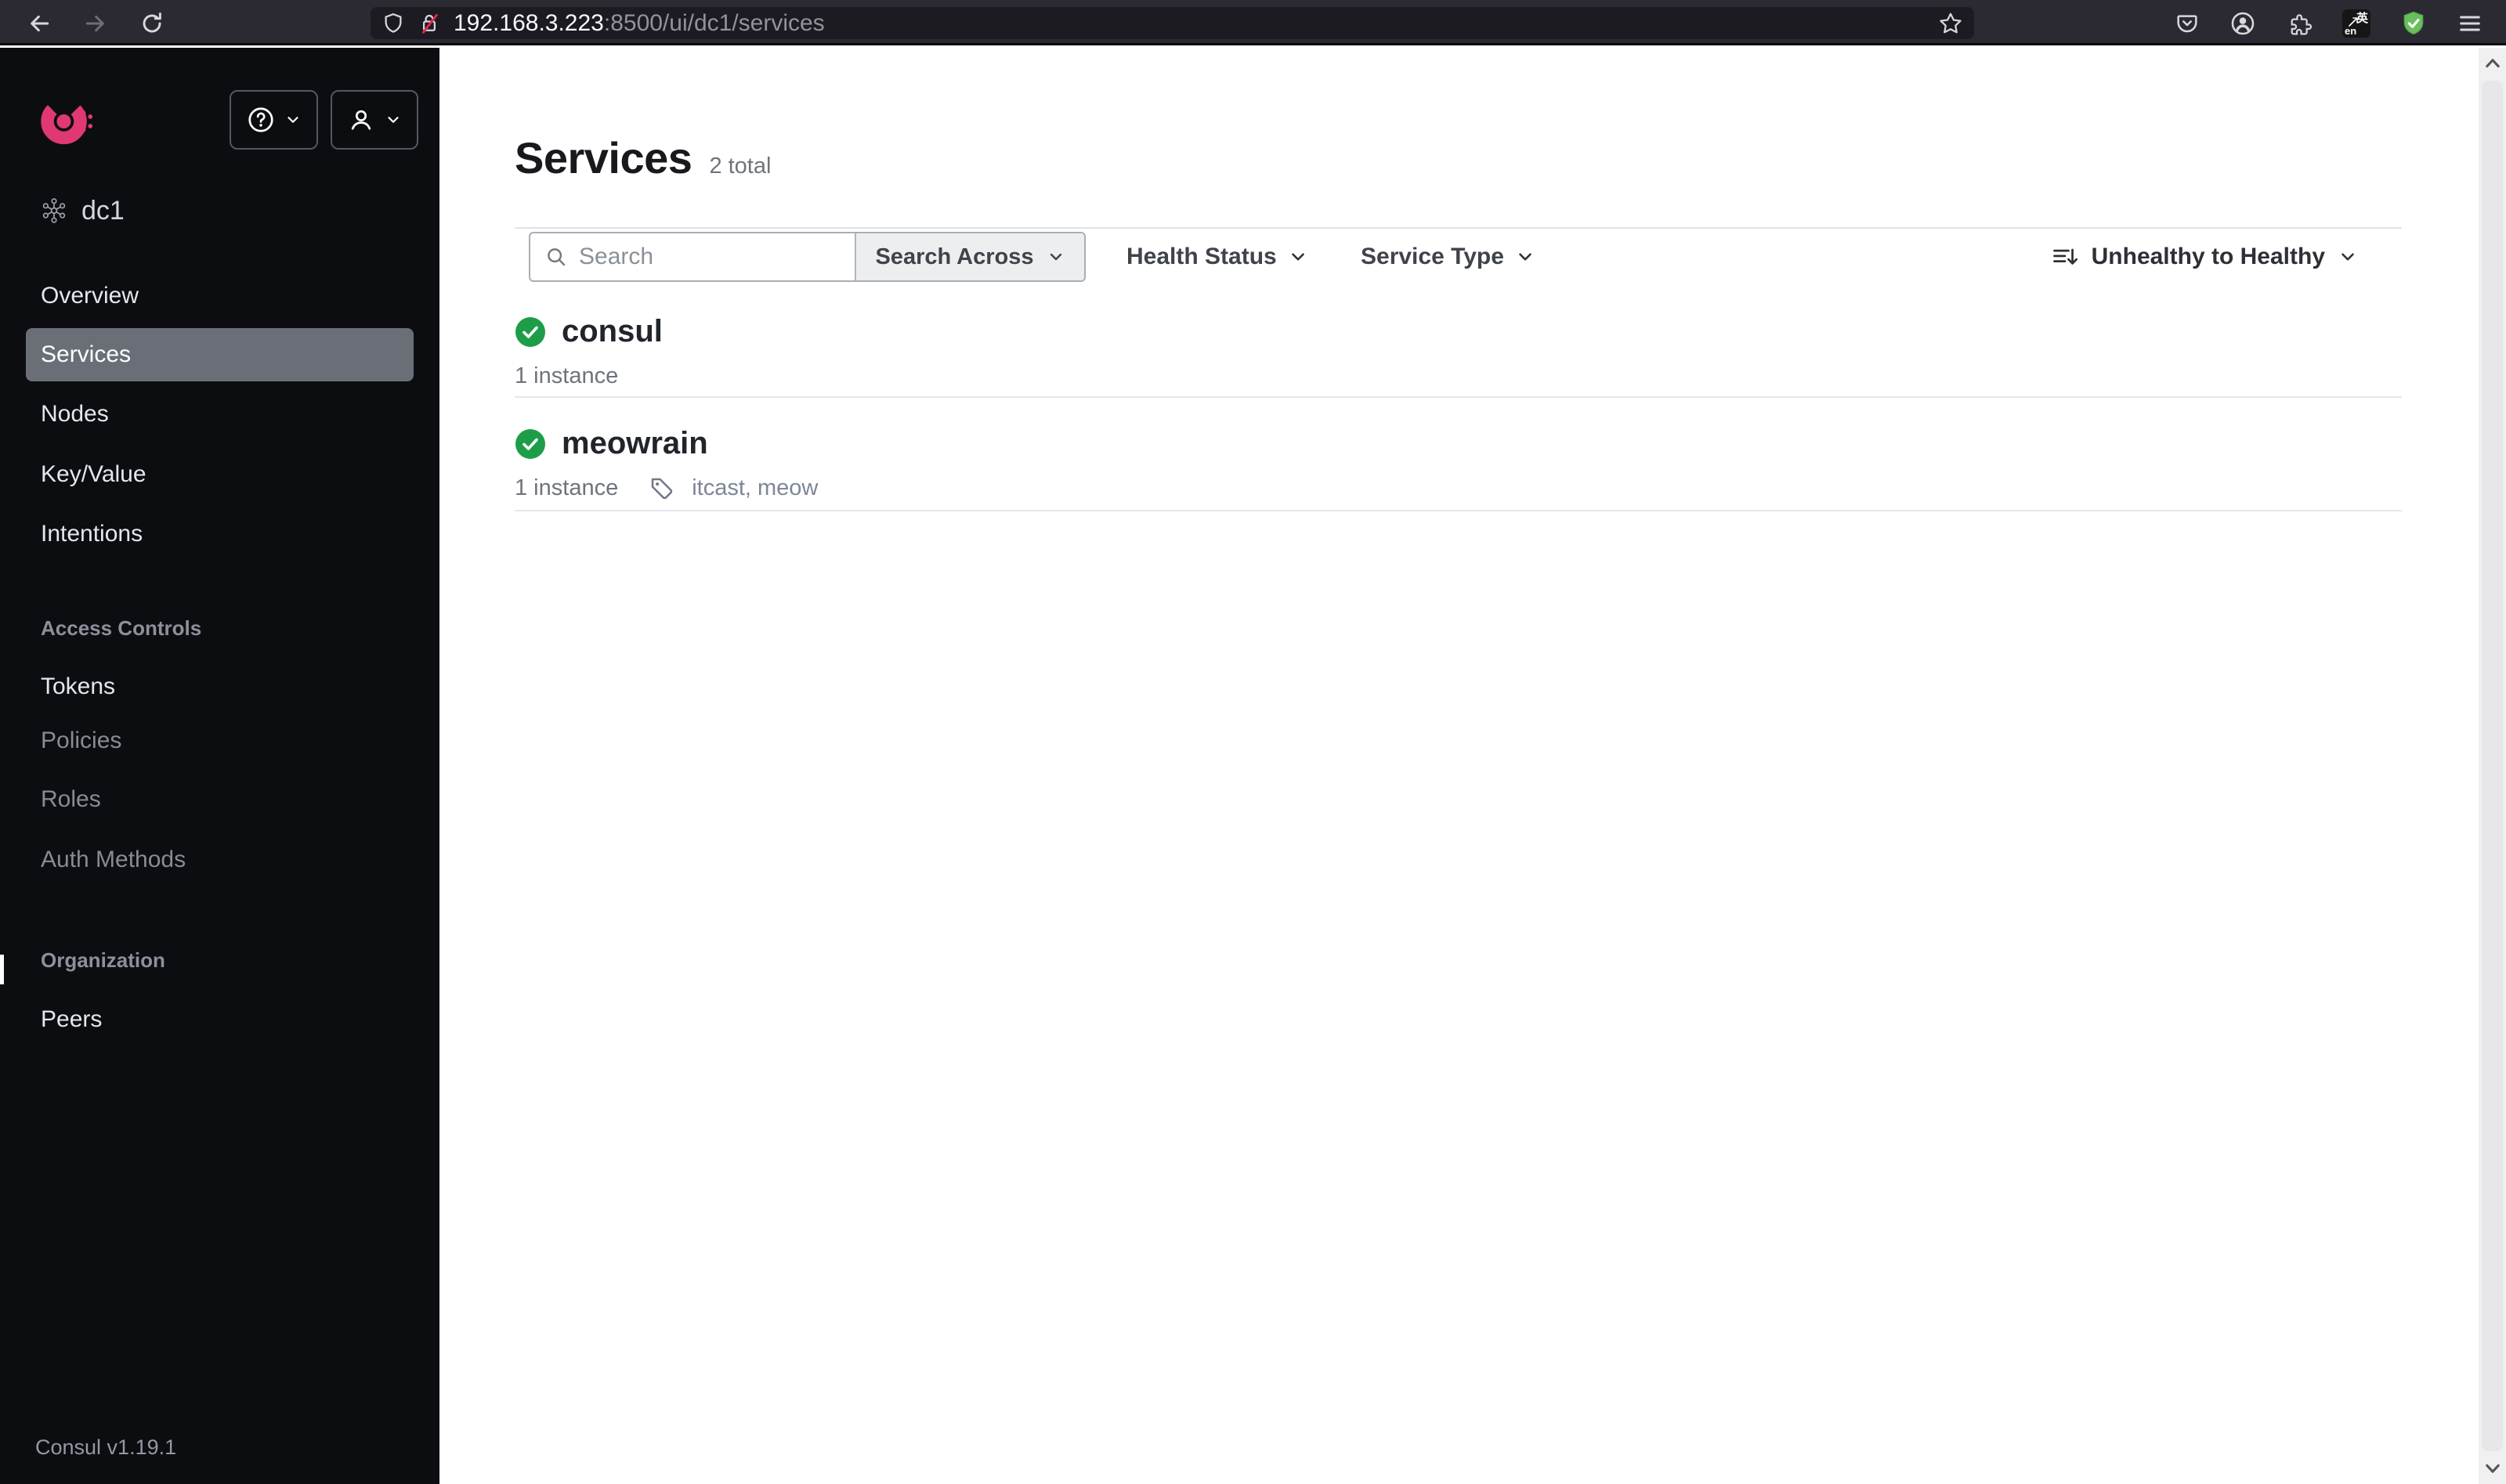  I want to click on consul-logo-icon, so click(67, 121).